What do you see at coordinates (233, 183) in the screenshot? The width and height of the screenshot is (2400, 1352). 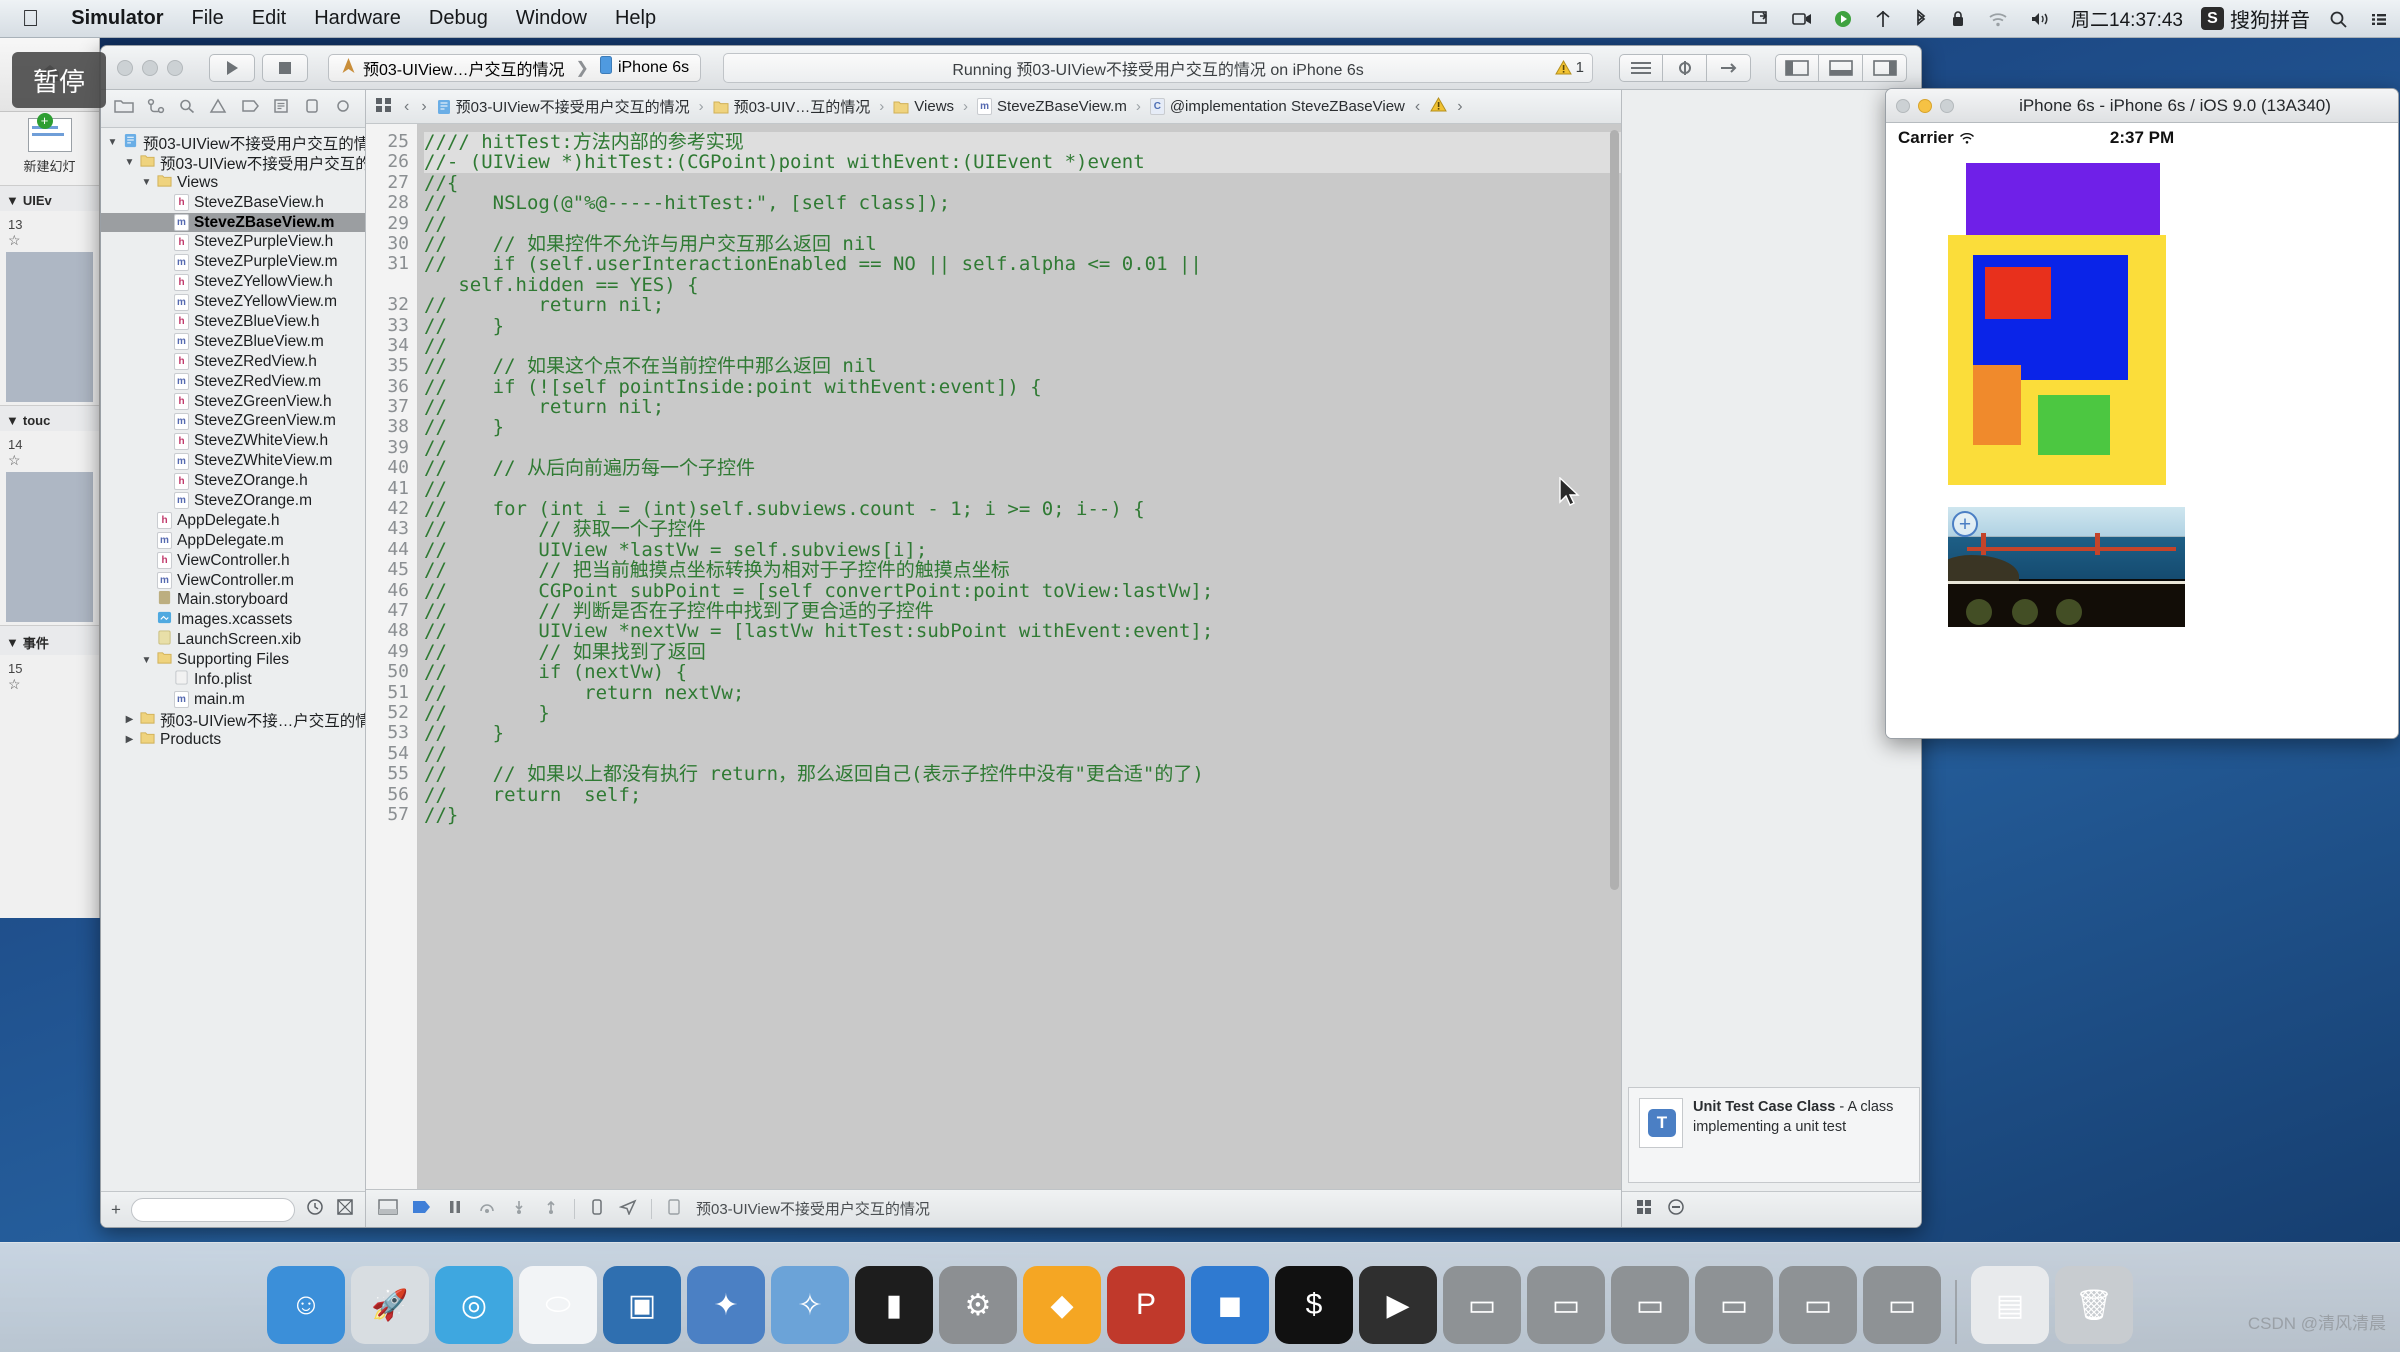 I see `navigator-row: ▼ Views` at bounding box center [233, 183].